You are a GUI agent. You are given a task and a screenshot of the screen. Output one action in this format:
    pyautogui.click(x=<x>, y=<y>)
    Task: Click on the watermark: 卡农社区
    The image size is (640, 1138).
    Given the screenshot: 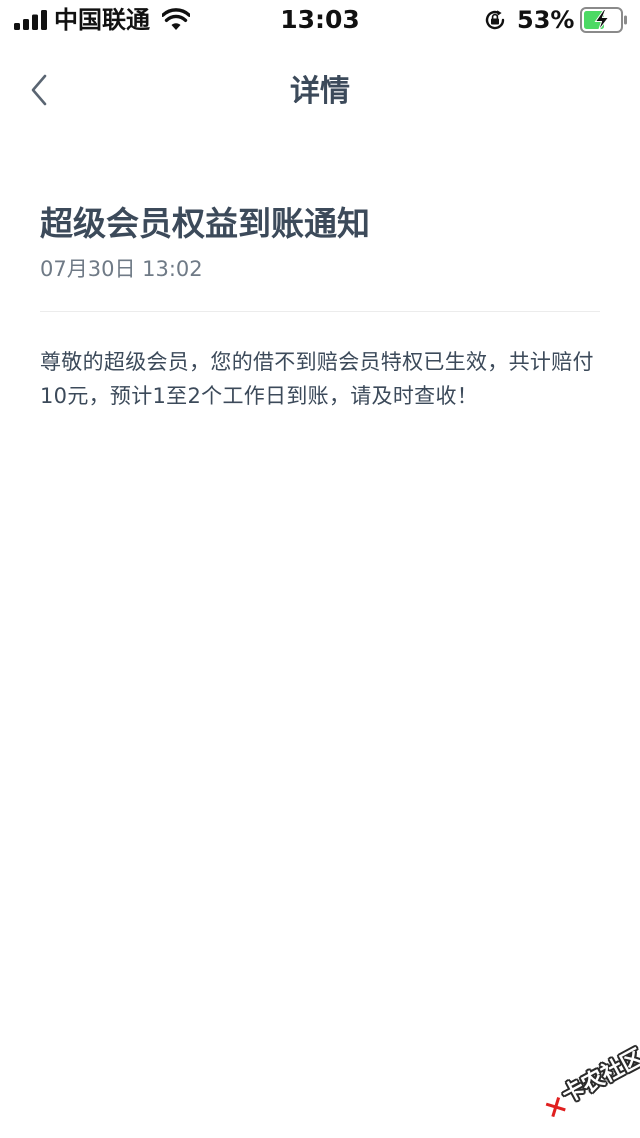 What is the action you would take?
    pyautogui.click(x=582, y=1083)
    